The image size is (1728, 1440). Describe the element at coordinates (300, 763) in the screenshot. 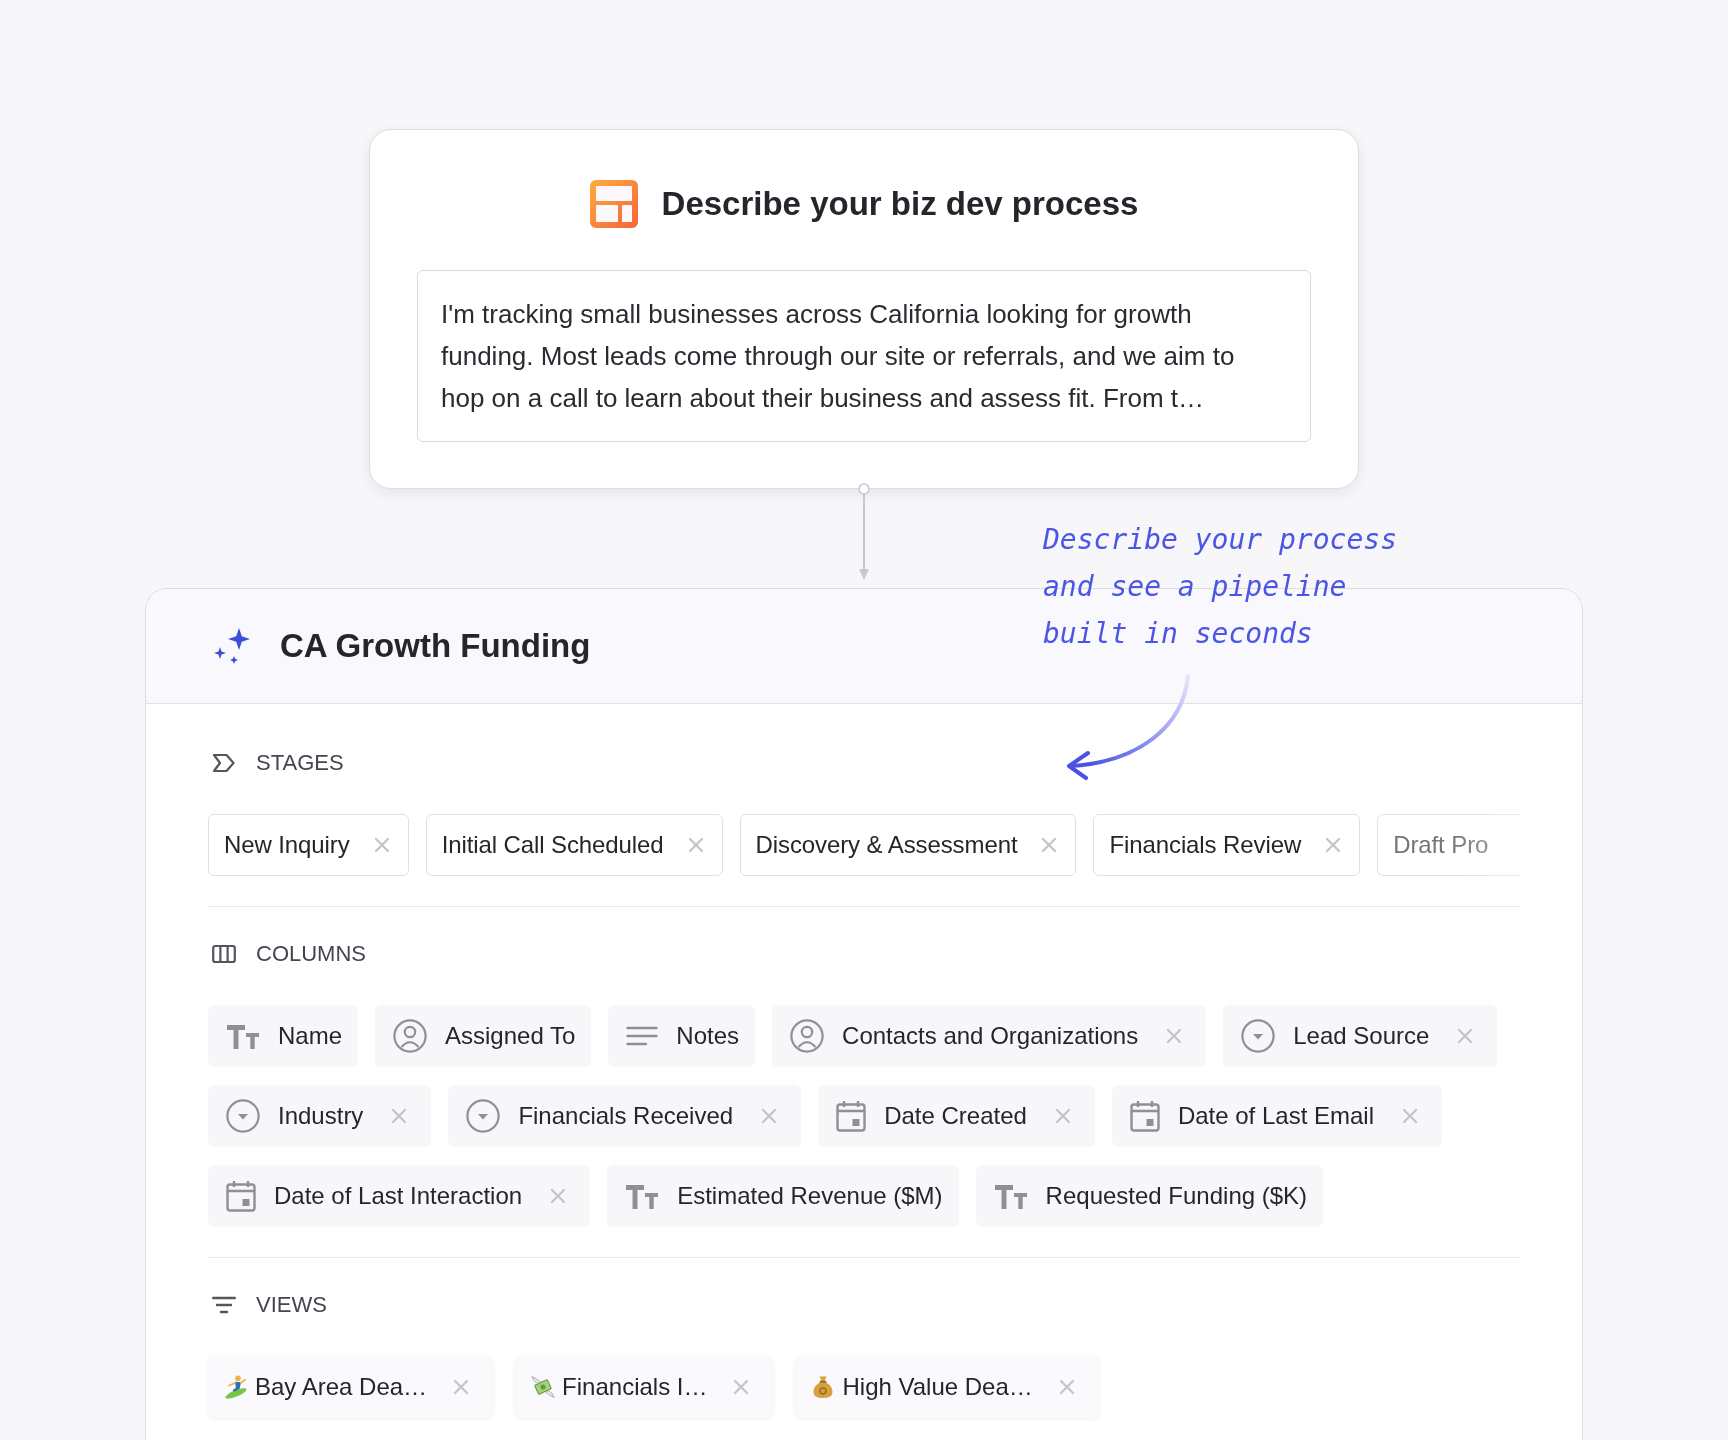

I see `section-heading: STAGES` at that location.